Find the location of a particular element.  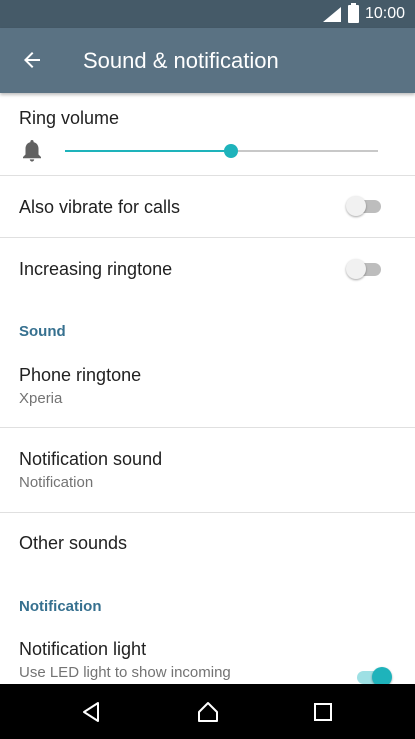

signal-icon is located at coordinates (332, 14).